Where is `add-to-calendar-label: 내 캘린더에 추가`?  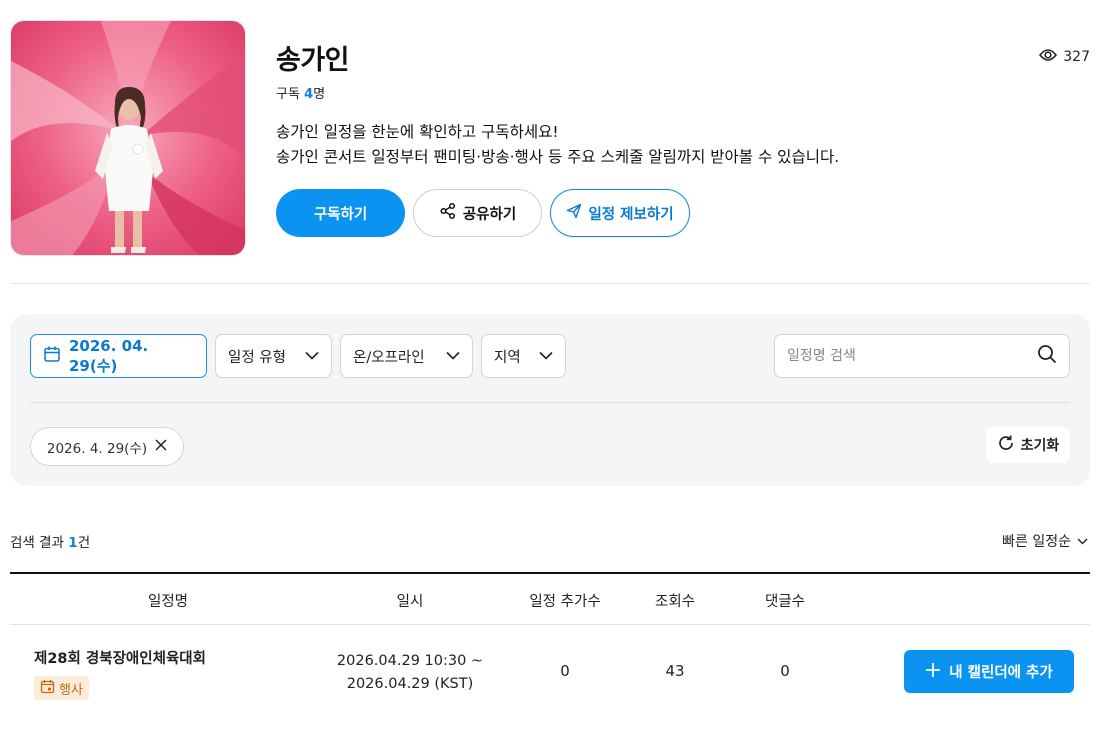
add-to-calendar-label: 내 캘린더에 추가 is located at coordinates (1001, 673).